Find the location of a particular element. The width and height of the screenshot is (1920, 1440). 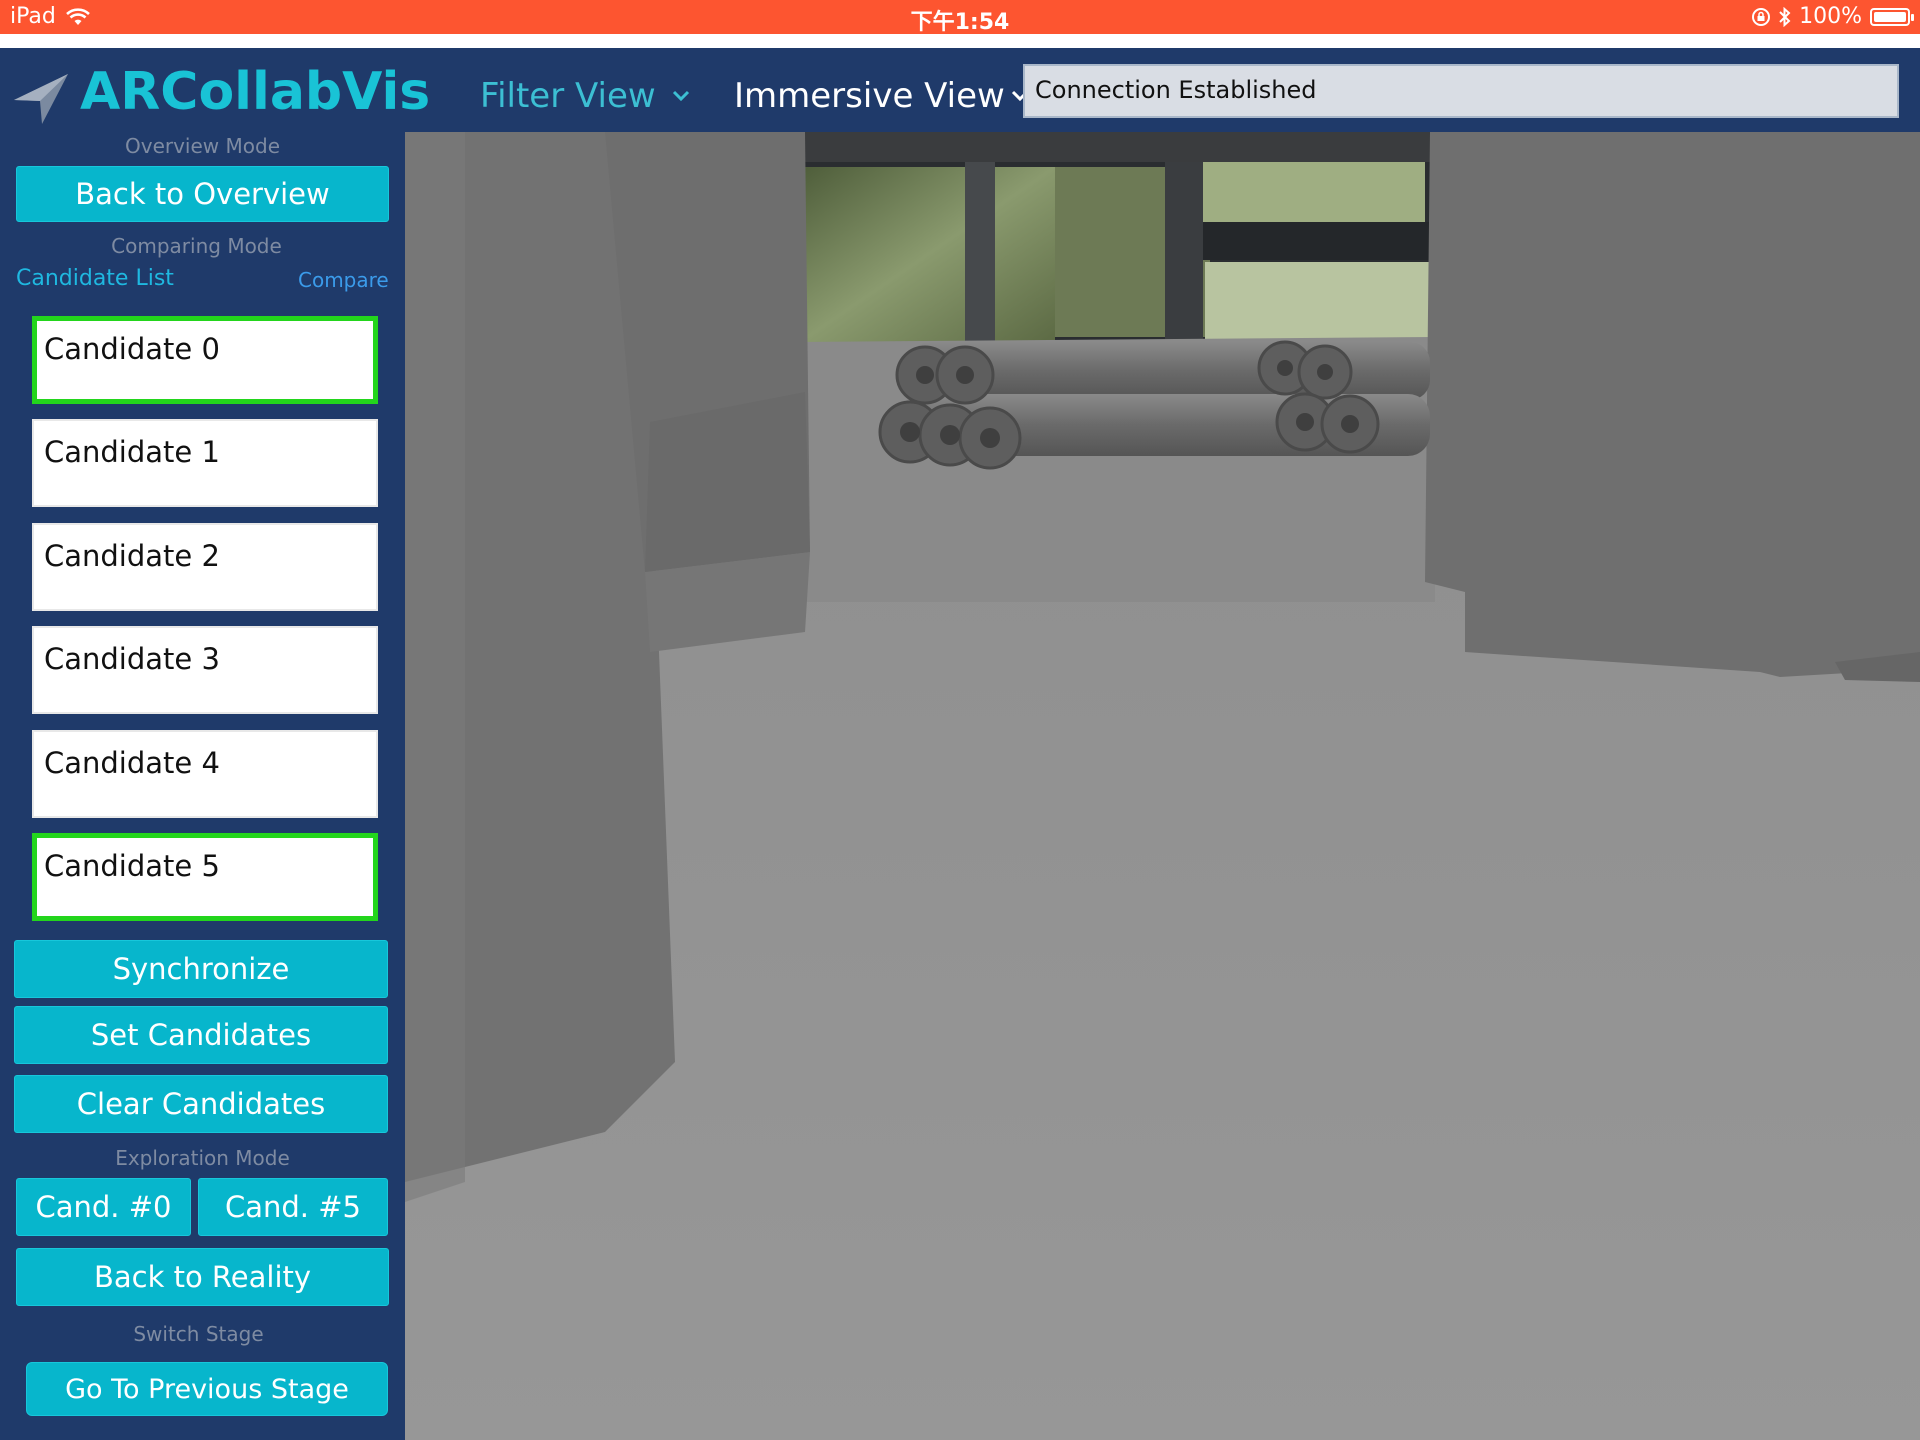

immersive-view-menu: Immersive View is located at coordinates (881, 96).